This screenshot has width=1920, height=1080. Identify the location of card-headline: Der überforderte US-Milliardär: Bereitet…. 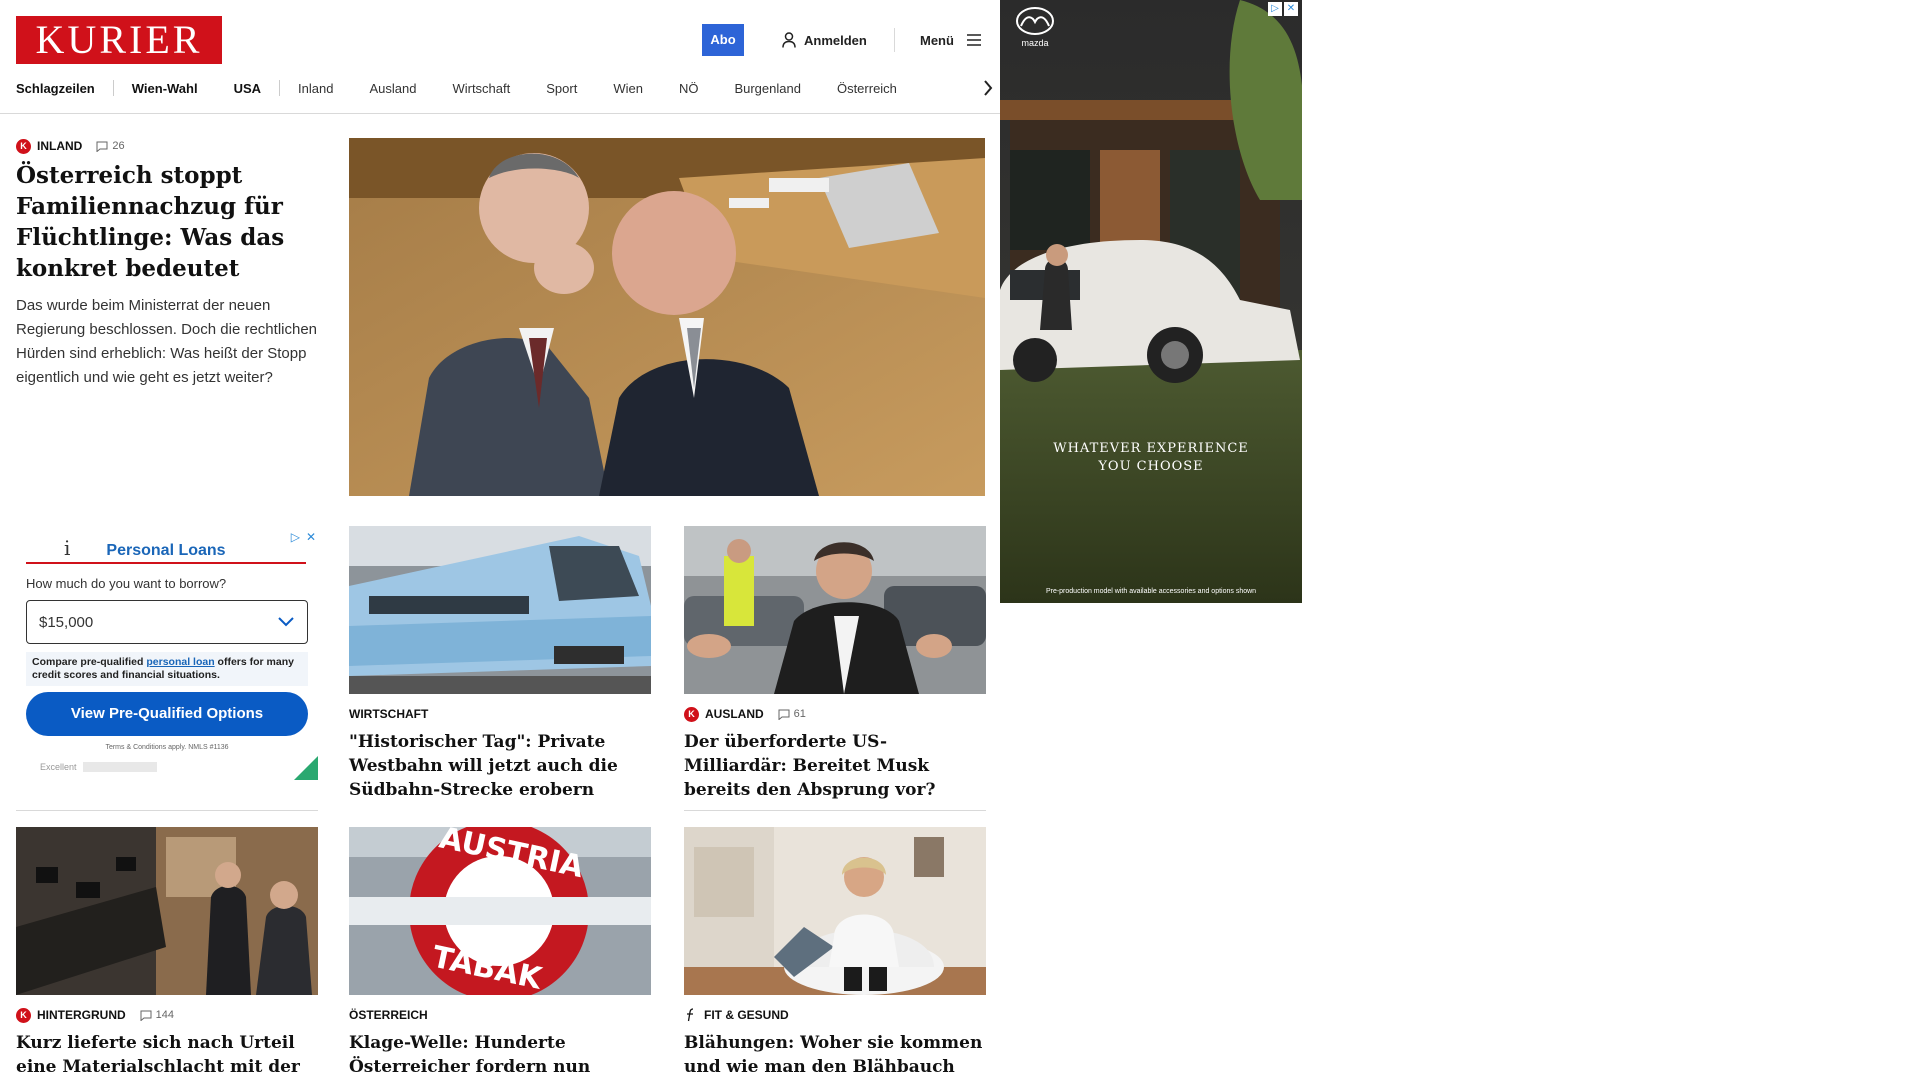
(835, 766).